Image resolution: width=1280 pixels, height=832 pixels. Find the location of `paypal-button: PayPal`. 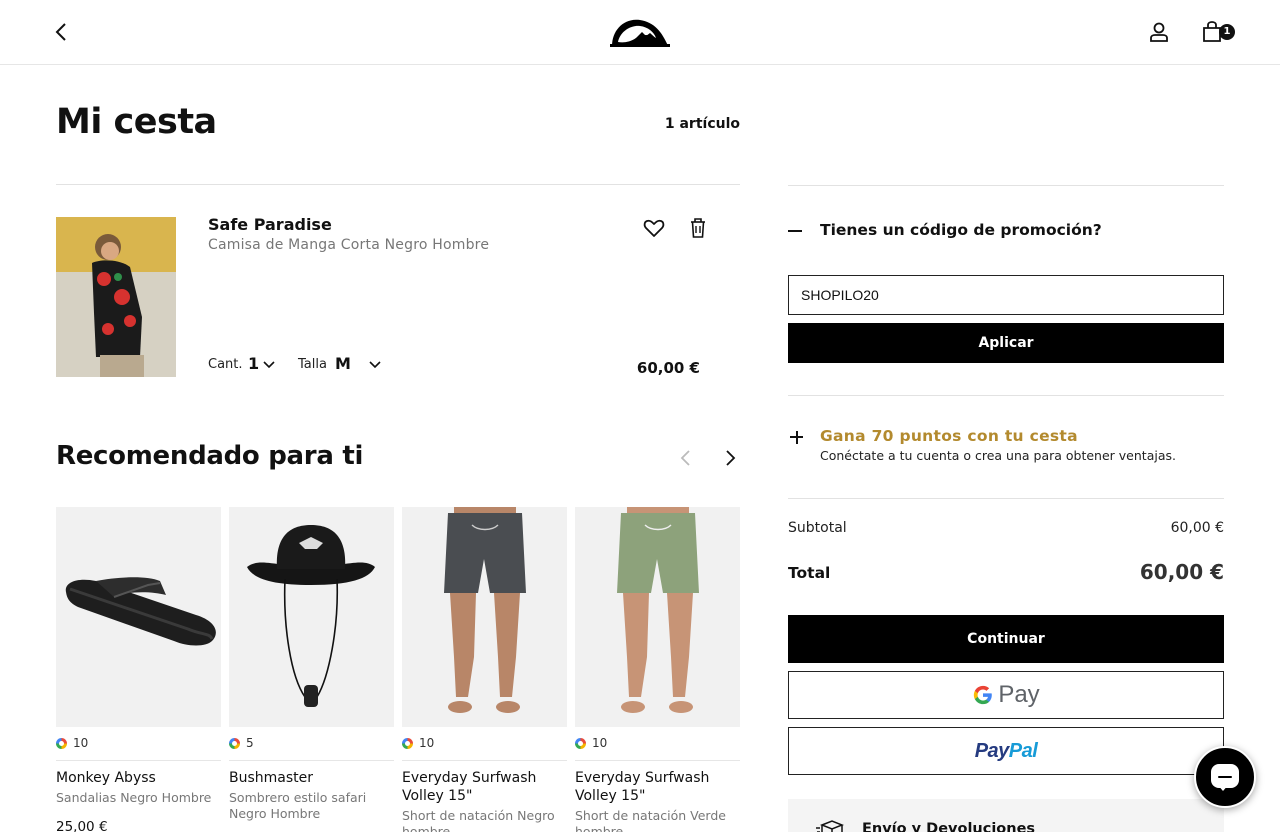

paypal-button: PayPal is located at coordinates (1006, 751).